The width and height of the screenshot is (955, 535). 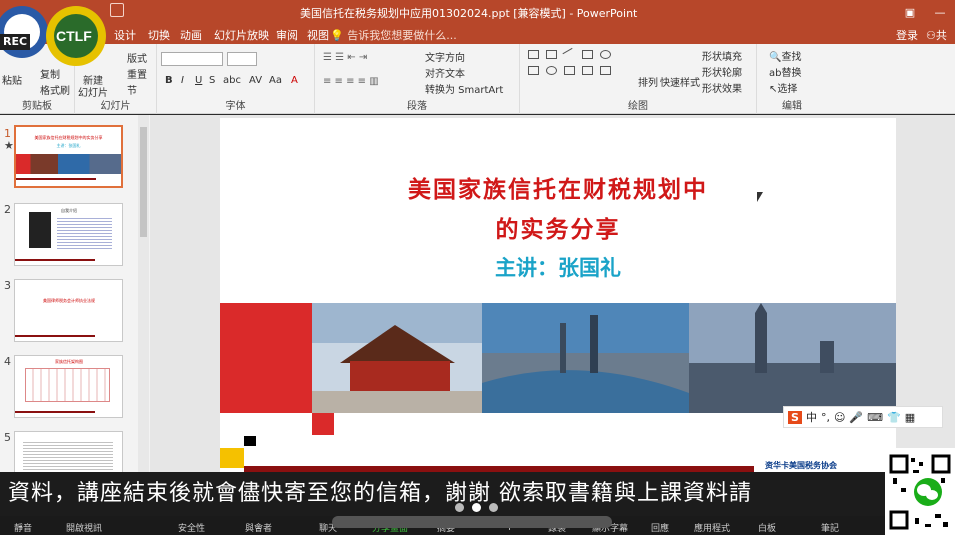 What do you see at coordinates (212, 80) in the screenshot?
I see `shadow-button: S` at bounding box center [212, 80].